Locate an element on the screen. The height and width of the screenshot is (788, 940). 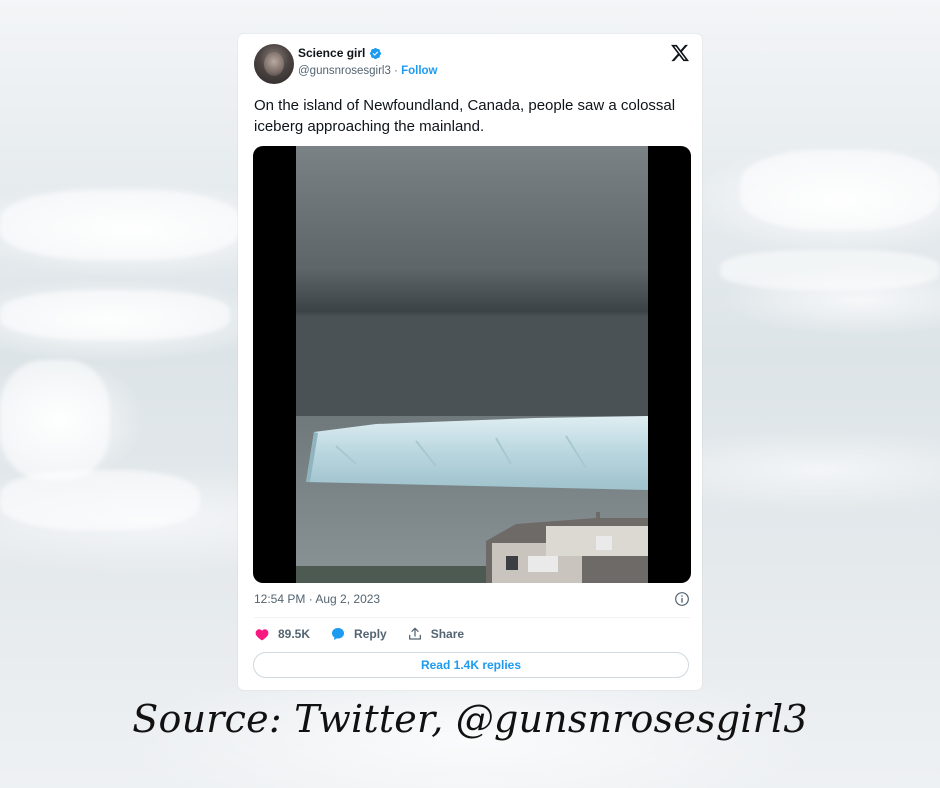
author-name-row: Science girl is located at coordinates (340, 53).